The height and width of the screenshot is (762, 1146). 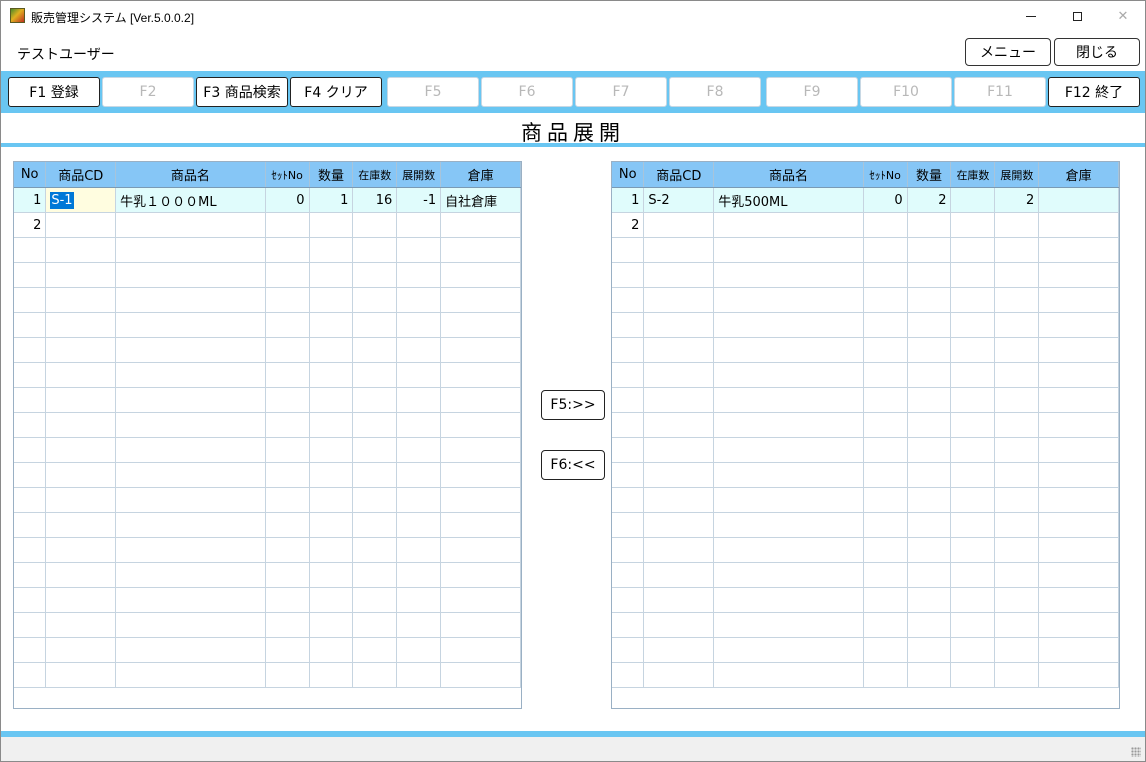 What do you see at coordinates (906, 92) in the screenshot?
I see `f10-button: F10` at bounding box center [906, 92].